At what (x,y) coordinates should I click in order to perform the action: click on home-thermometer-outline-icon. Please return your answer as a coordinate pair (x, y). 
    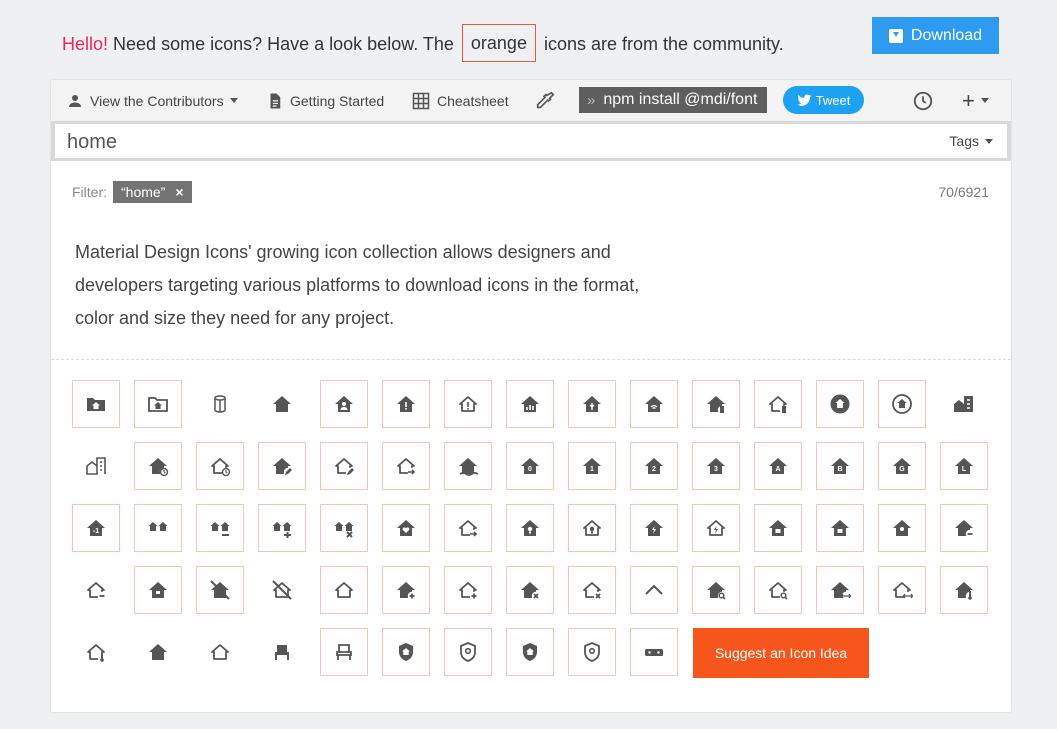
    Looking at the image, I should click on (96, 652).